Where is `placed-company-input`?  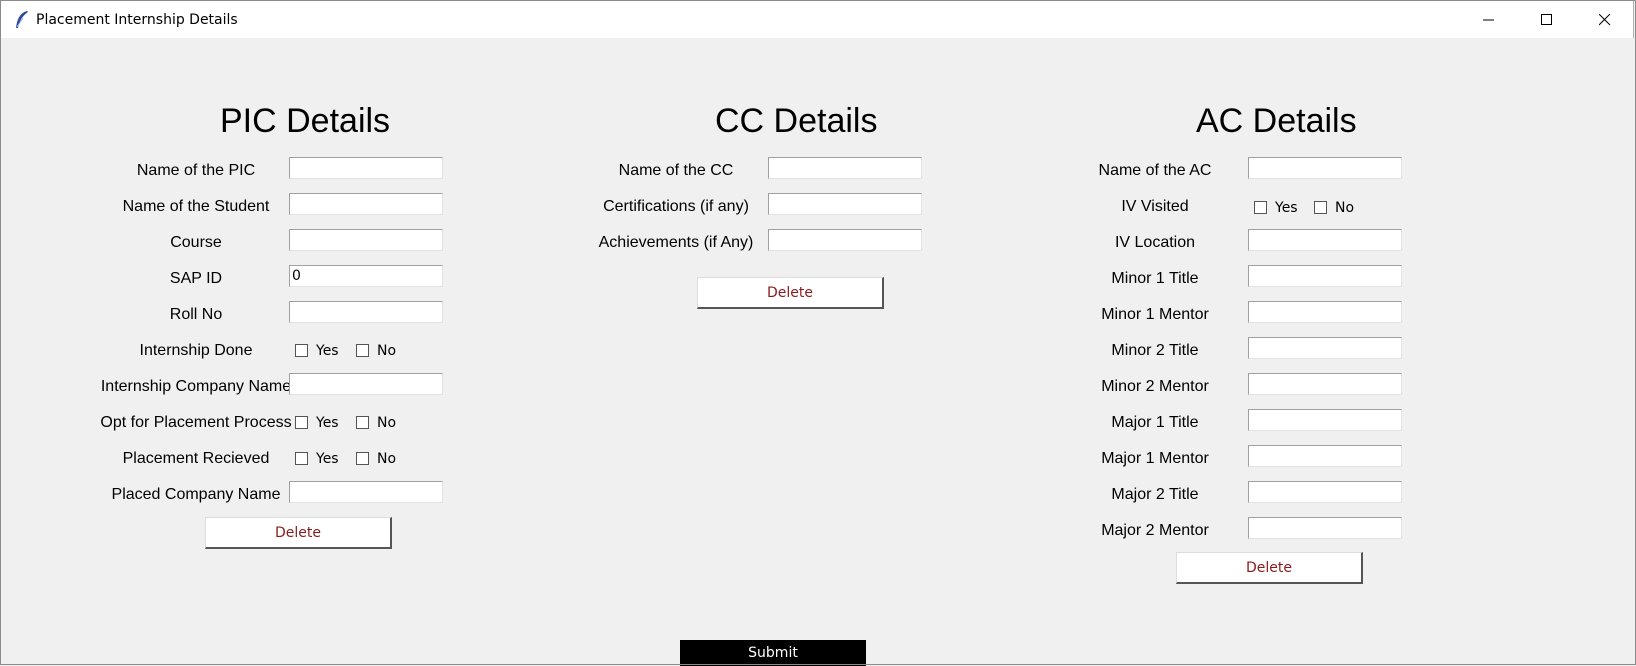 placed-company-input is located at coordinates (366, 492).